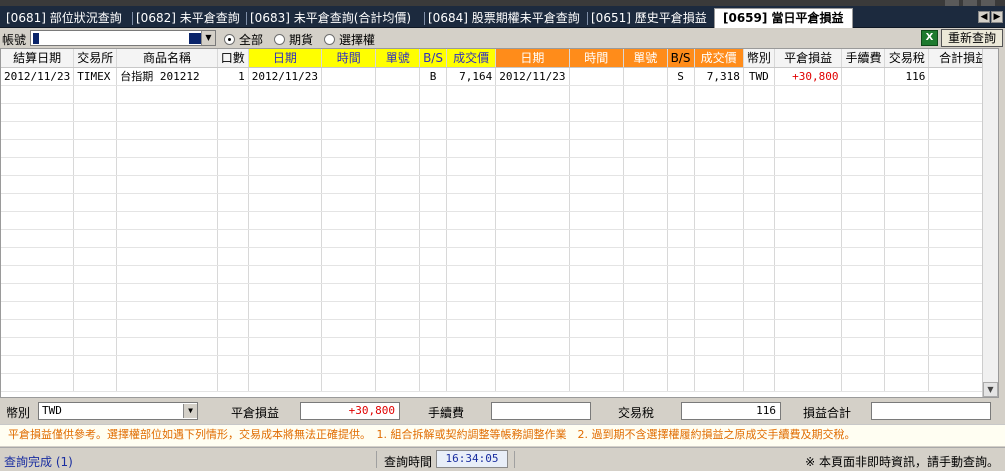 The height and width of the screenshot is (471, 1005). What do you see at coordinates (123, 38) in the screenshot?
I see `account-select: ▼` at bounding box center [123, 38].